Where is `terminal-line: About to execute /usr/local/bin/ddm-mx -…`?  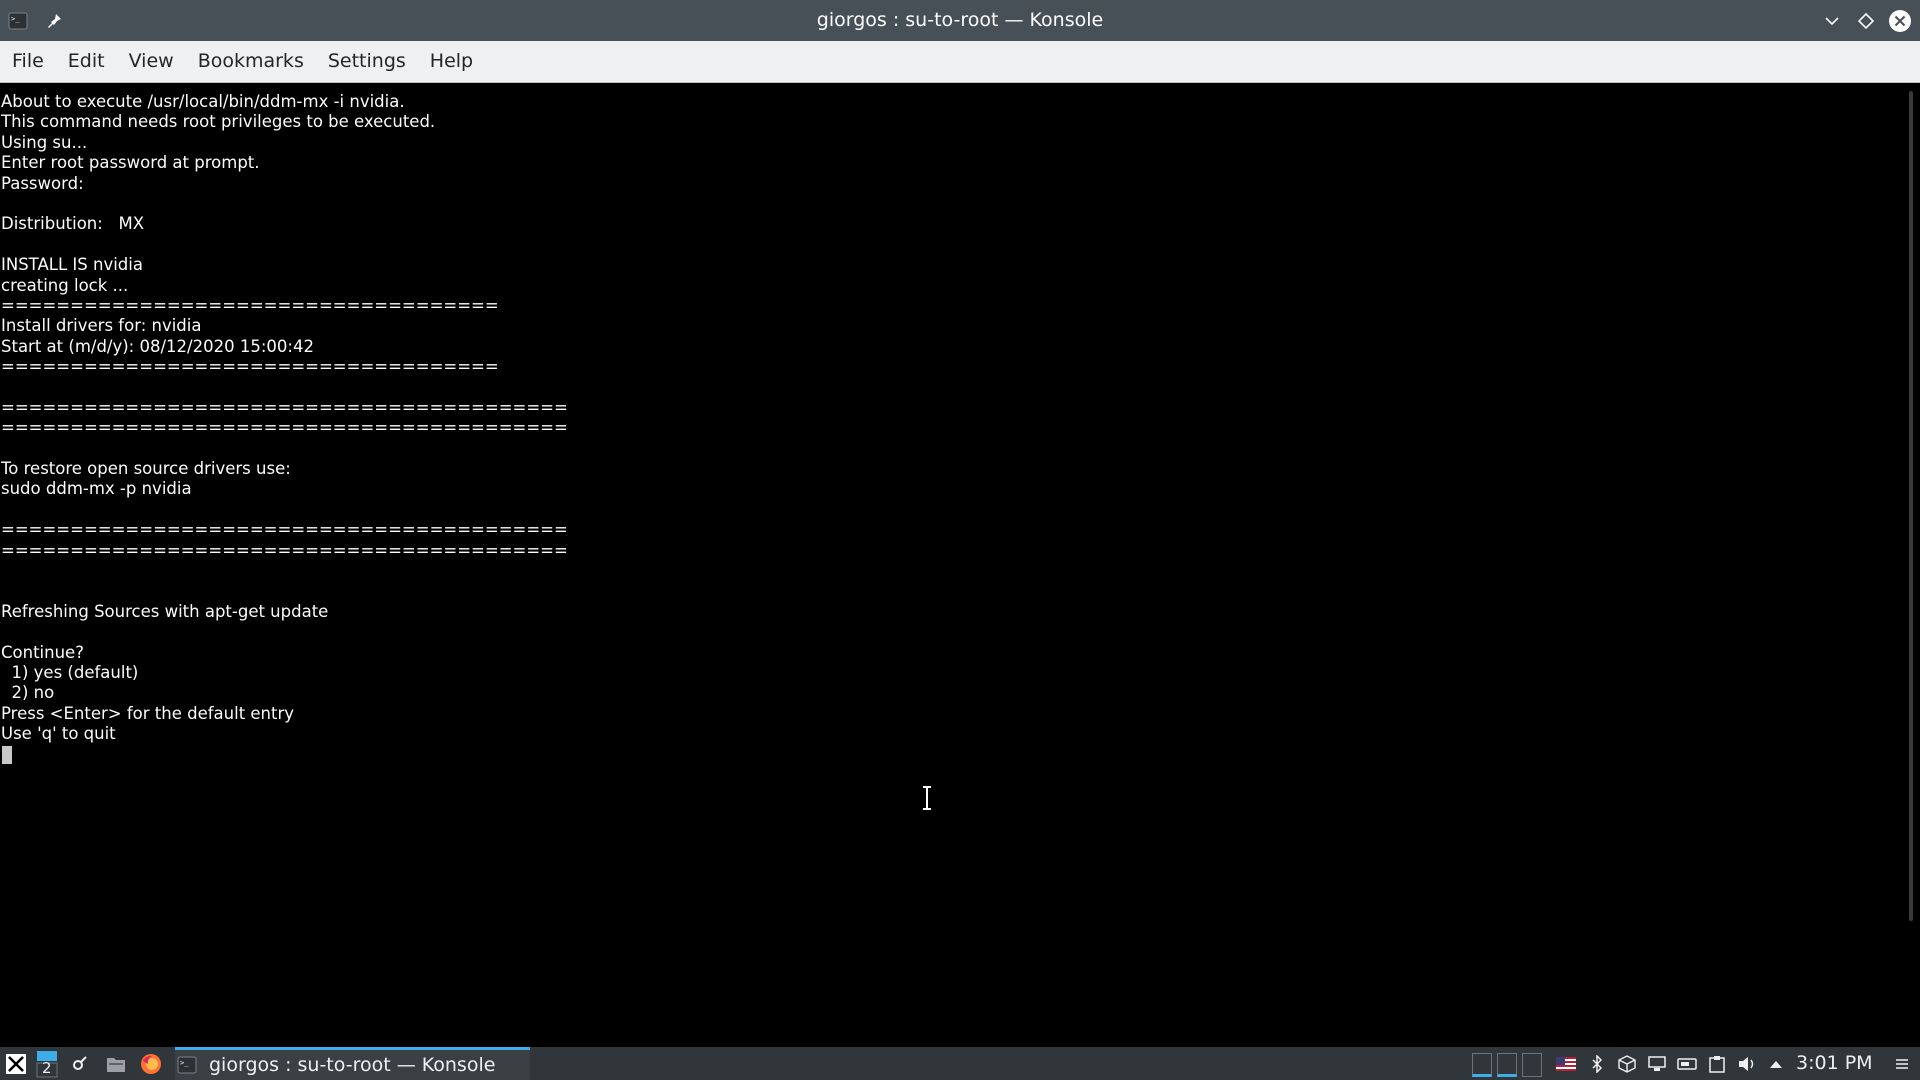
terminal-line: About to execute /usr/local/bin/ddm-mx -… is located at coordinates (203, 101).